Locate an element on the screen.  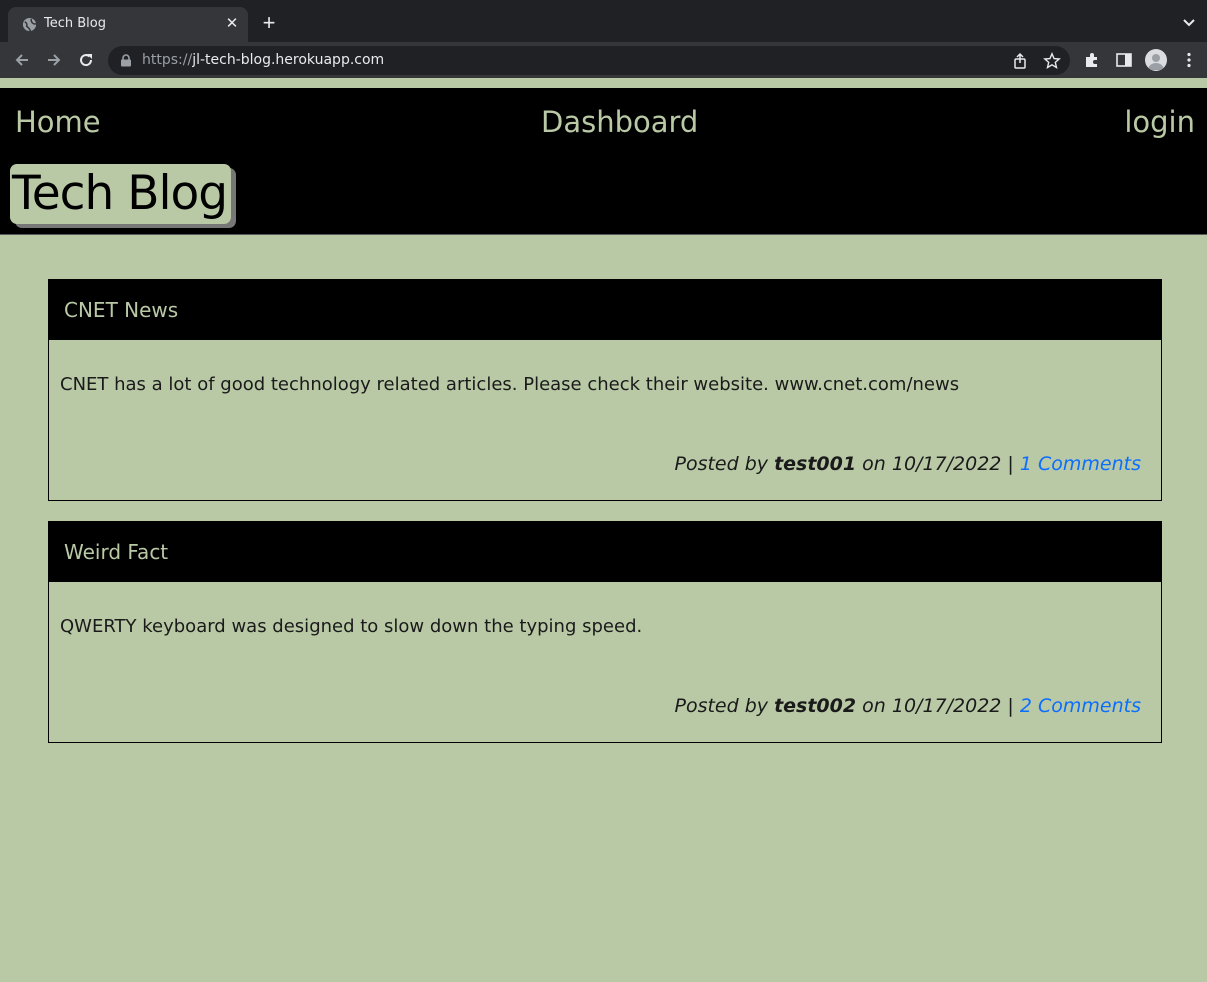
comments-link: 2 Comments is located at coordinates (1080, 706).